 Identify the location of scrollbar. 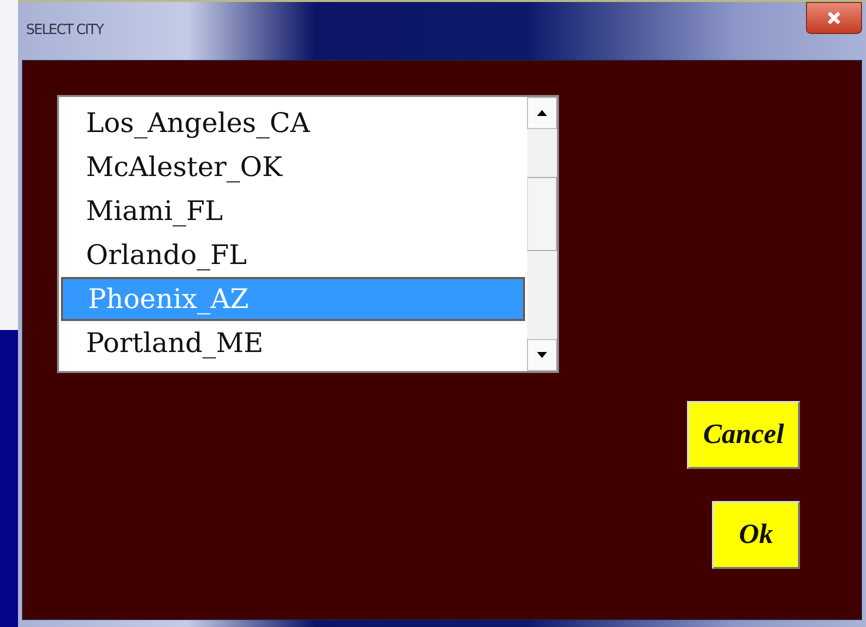
(542, 234).